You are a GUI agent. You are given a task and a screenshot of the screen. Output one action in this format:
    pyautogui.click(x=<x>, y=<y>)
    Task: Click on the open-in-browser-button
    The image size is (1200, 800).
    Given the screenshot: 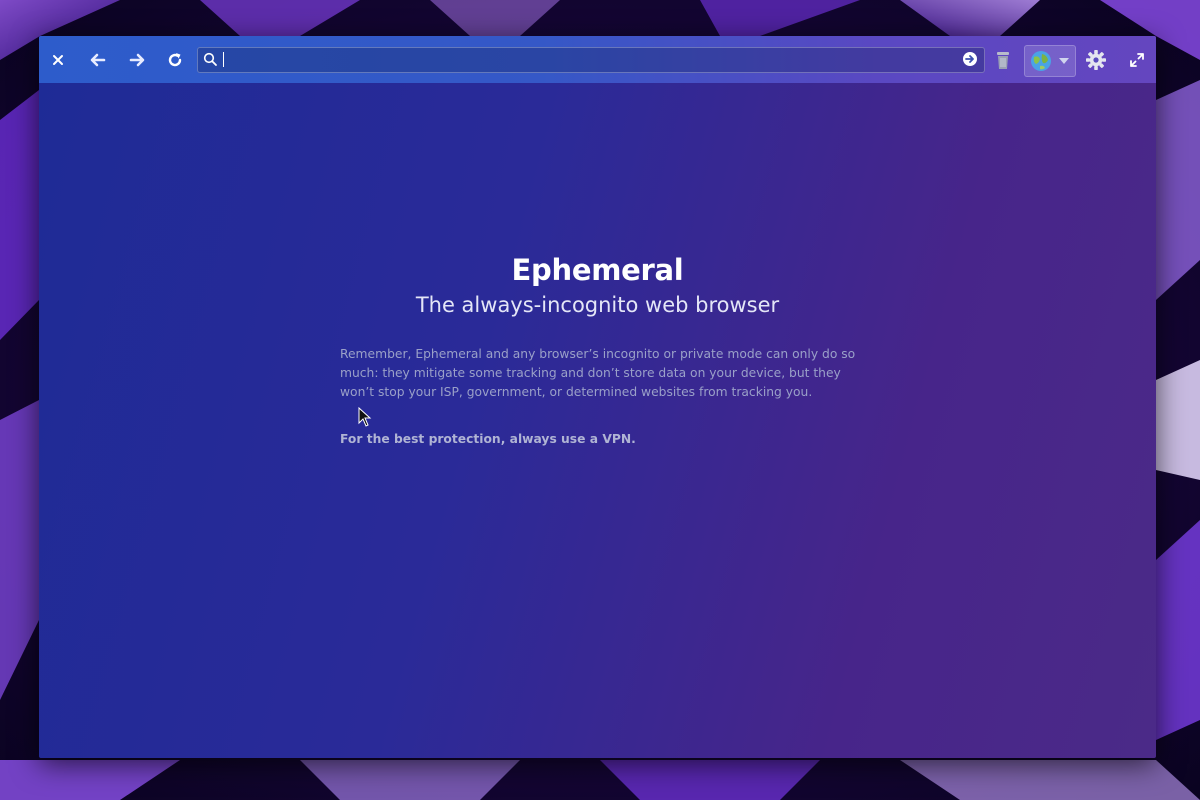 What is the action you would take?
    pyautogui.click(x=1050, y=61)
    